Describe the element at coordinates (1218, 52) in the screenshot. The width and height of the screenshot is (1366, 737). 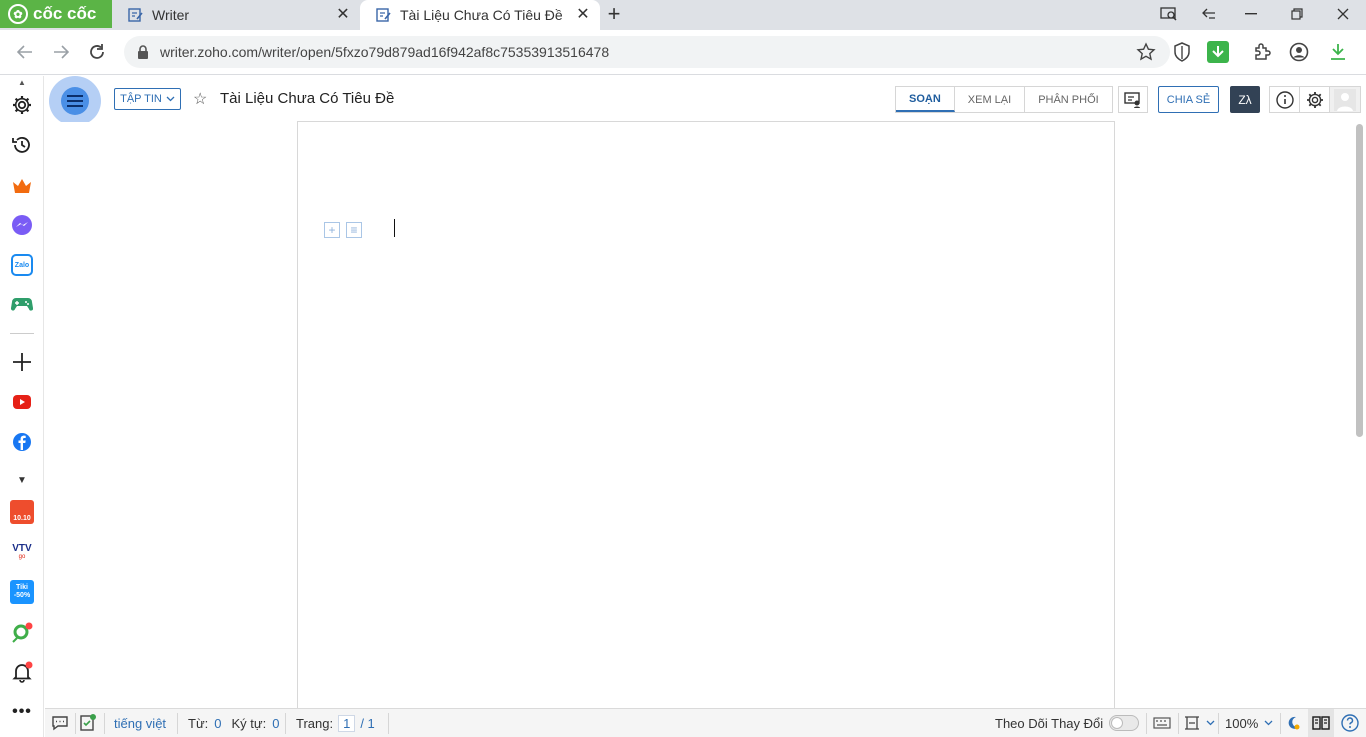
I see `download-savior-icon` at that location.